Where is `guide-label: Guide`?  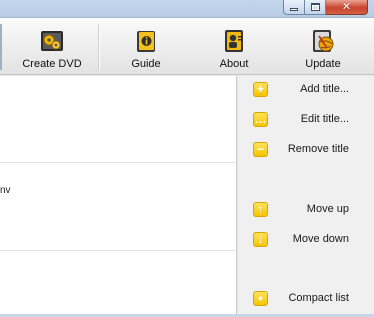
guide-label: Guide is located at coordinates (146, 64).